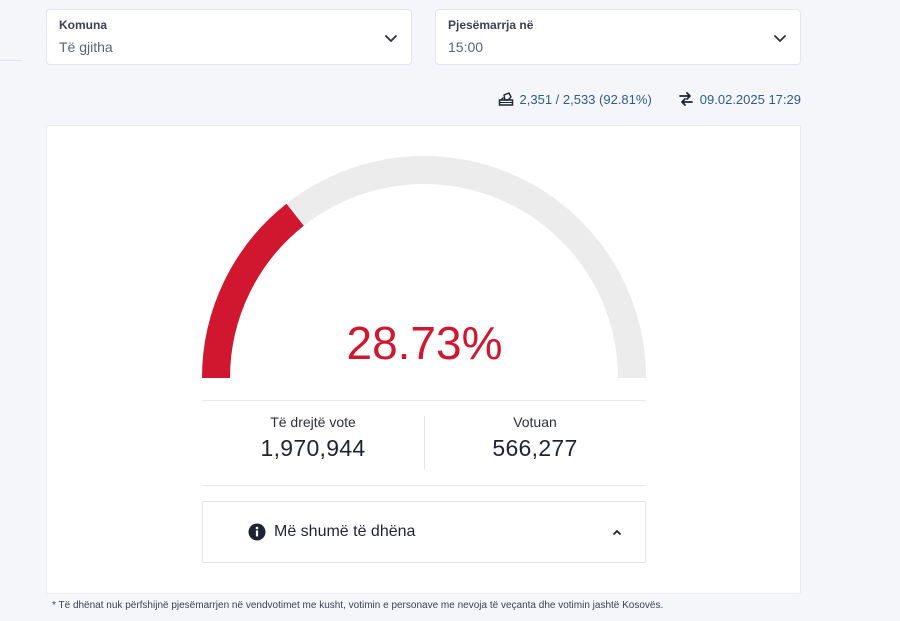 Image resolution: width=900 pixels, height=621 pixels. What do you see at coordinates (257, 532) in the screenshot?
I see `info-icon` at bounding box center [257, 532].